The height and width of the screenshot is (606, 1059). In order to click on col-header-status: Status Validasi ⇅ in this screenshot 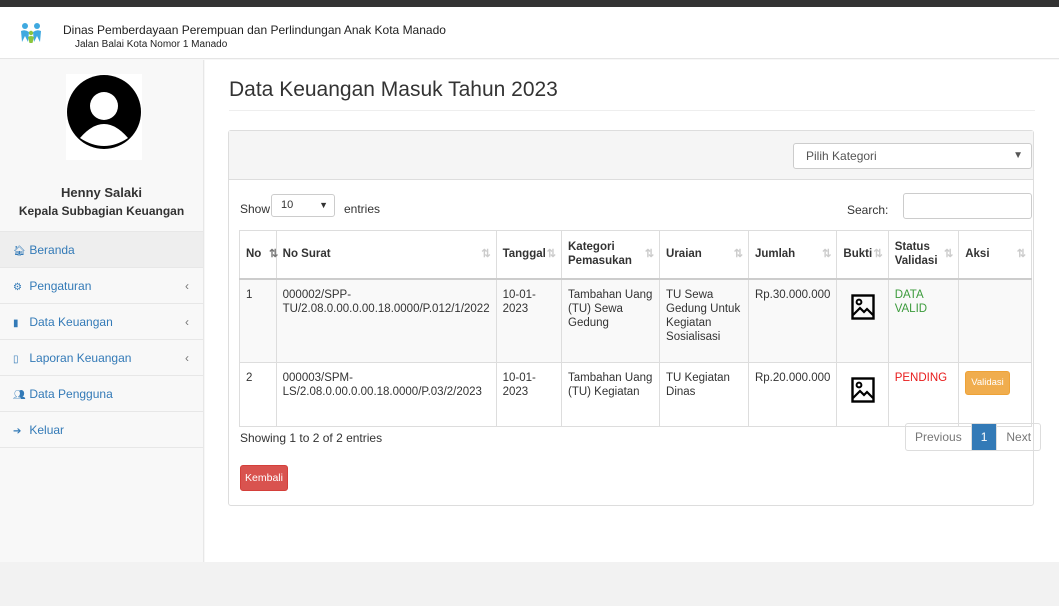, I will do `click(923, 255)`.